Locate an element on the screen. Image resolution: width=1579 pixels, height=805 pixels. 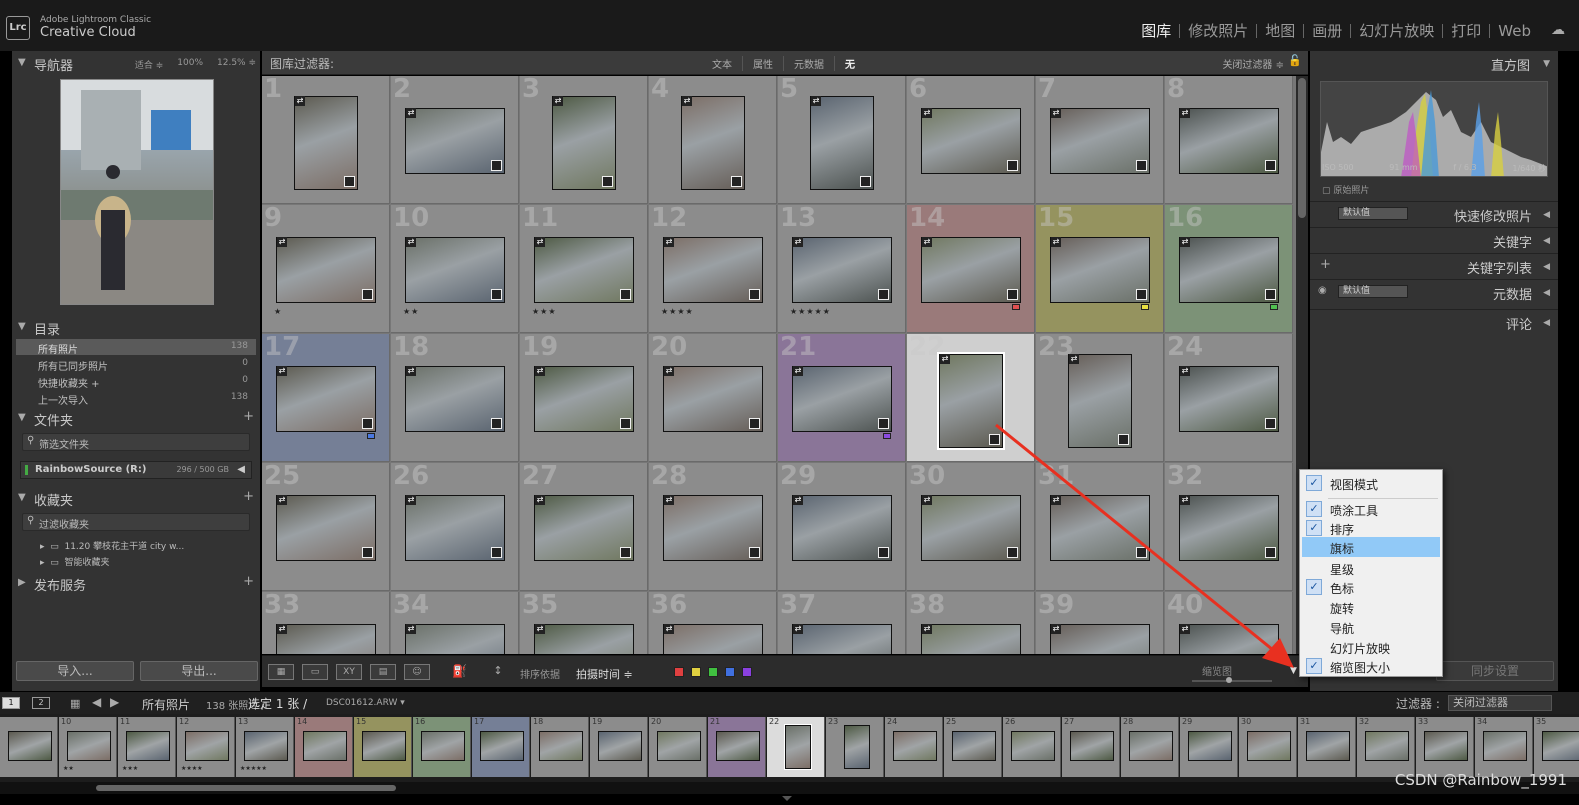
nav-zoom-custom: 12.5% ≑ is located at coordinates (236, 64).